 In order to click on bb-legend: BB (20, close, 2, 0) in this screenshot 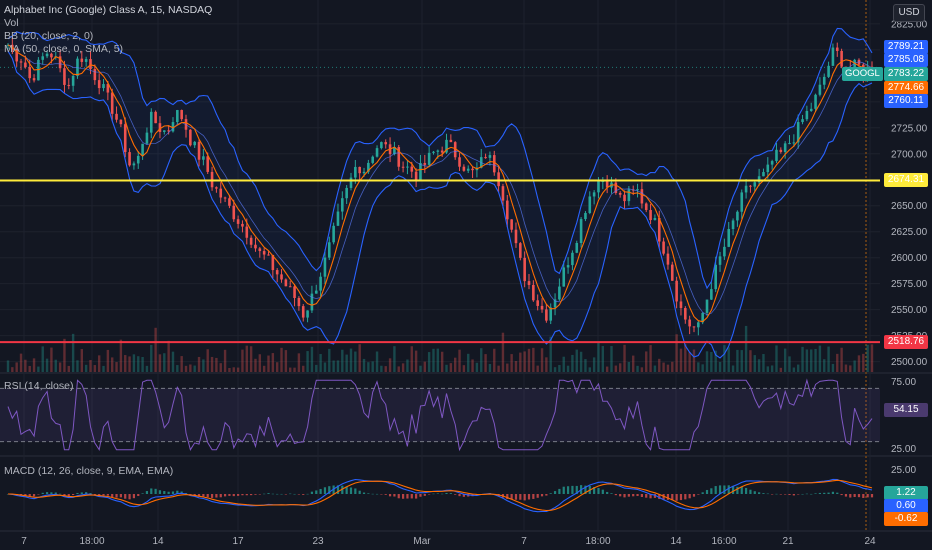, I will do `click(108, 36)`.